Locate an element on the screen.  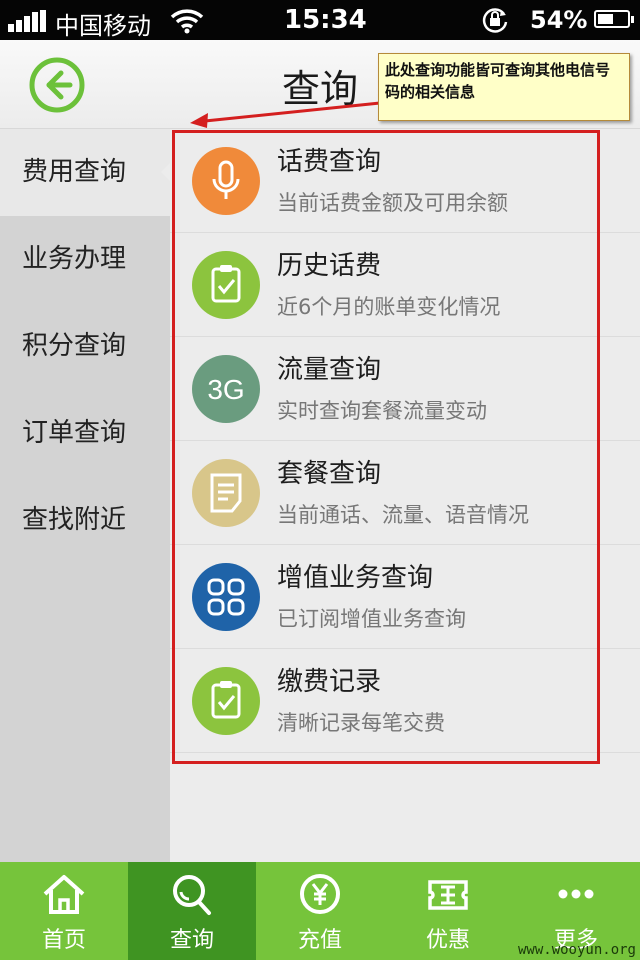
battery-icon is located at coordinates (614, 19).